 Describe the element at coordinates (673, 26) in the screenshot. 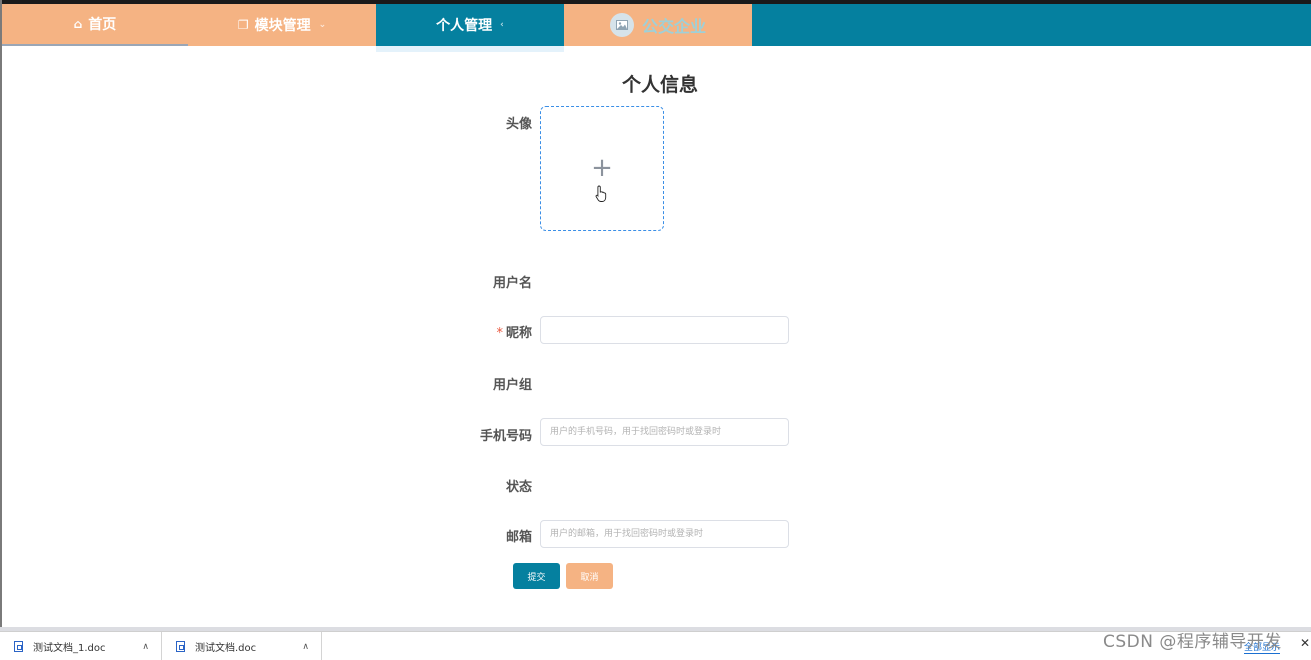

I see `nav-company-label: 公交企业` at that location.